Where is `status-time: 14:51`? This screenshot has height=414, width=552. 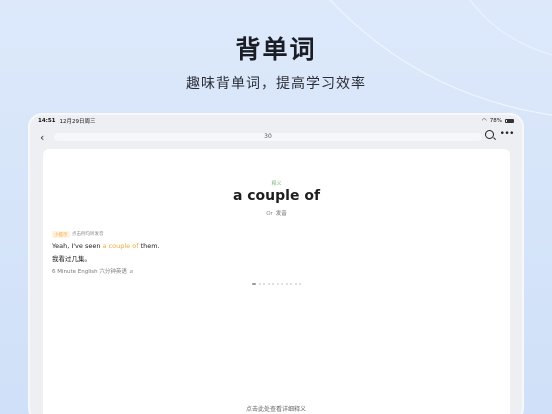
status-time: 14:51 is located at coordinates (47, 121).